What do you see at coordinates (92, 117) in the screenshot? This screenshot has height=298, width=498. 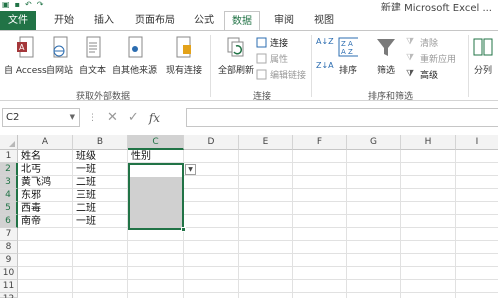 I see `more-icon: ⋮` at bounding box center [92, 117].